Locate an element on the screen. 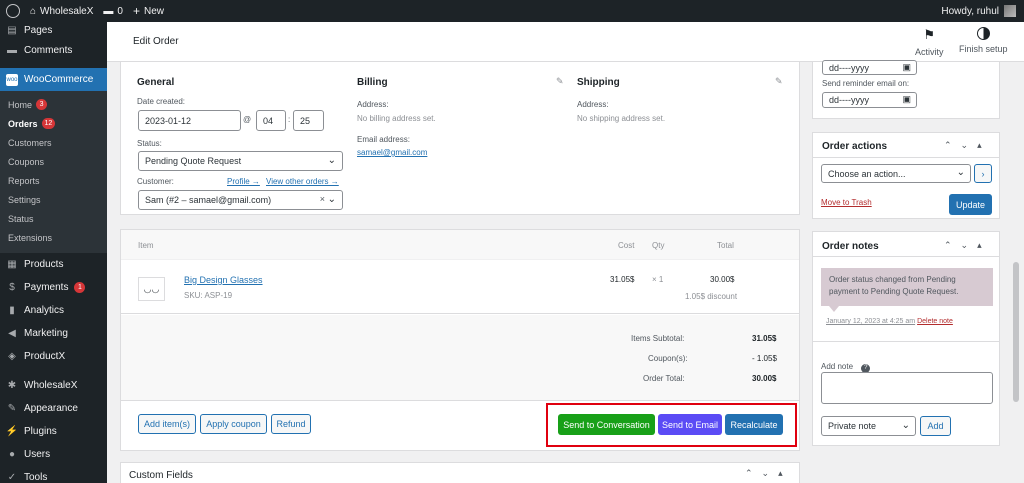 The image size is (1024, 483). submenu-orders: Orders 12 is located at coordinates (53, 123).